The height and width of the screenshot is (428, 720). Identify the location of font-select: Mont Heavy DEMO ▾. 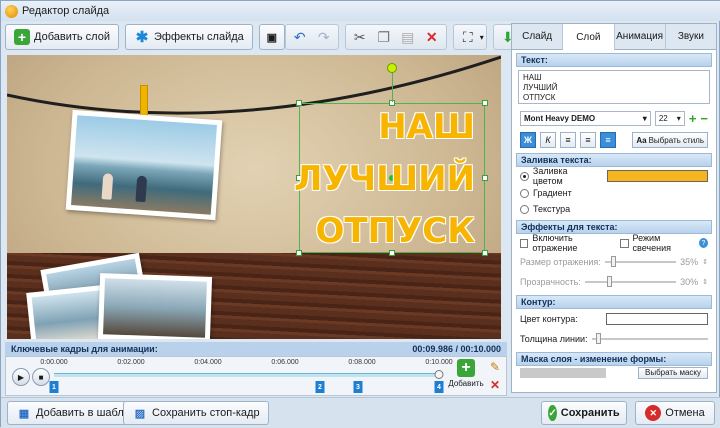
(585, 118).